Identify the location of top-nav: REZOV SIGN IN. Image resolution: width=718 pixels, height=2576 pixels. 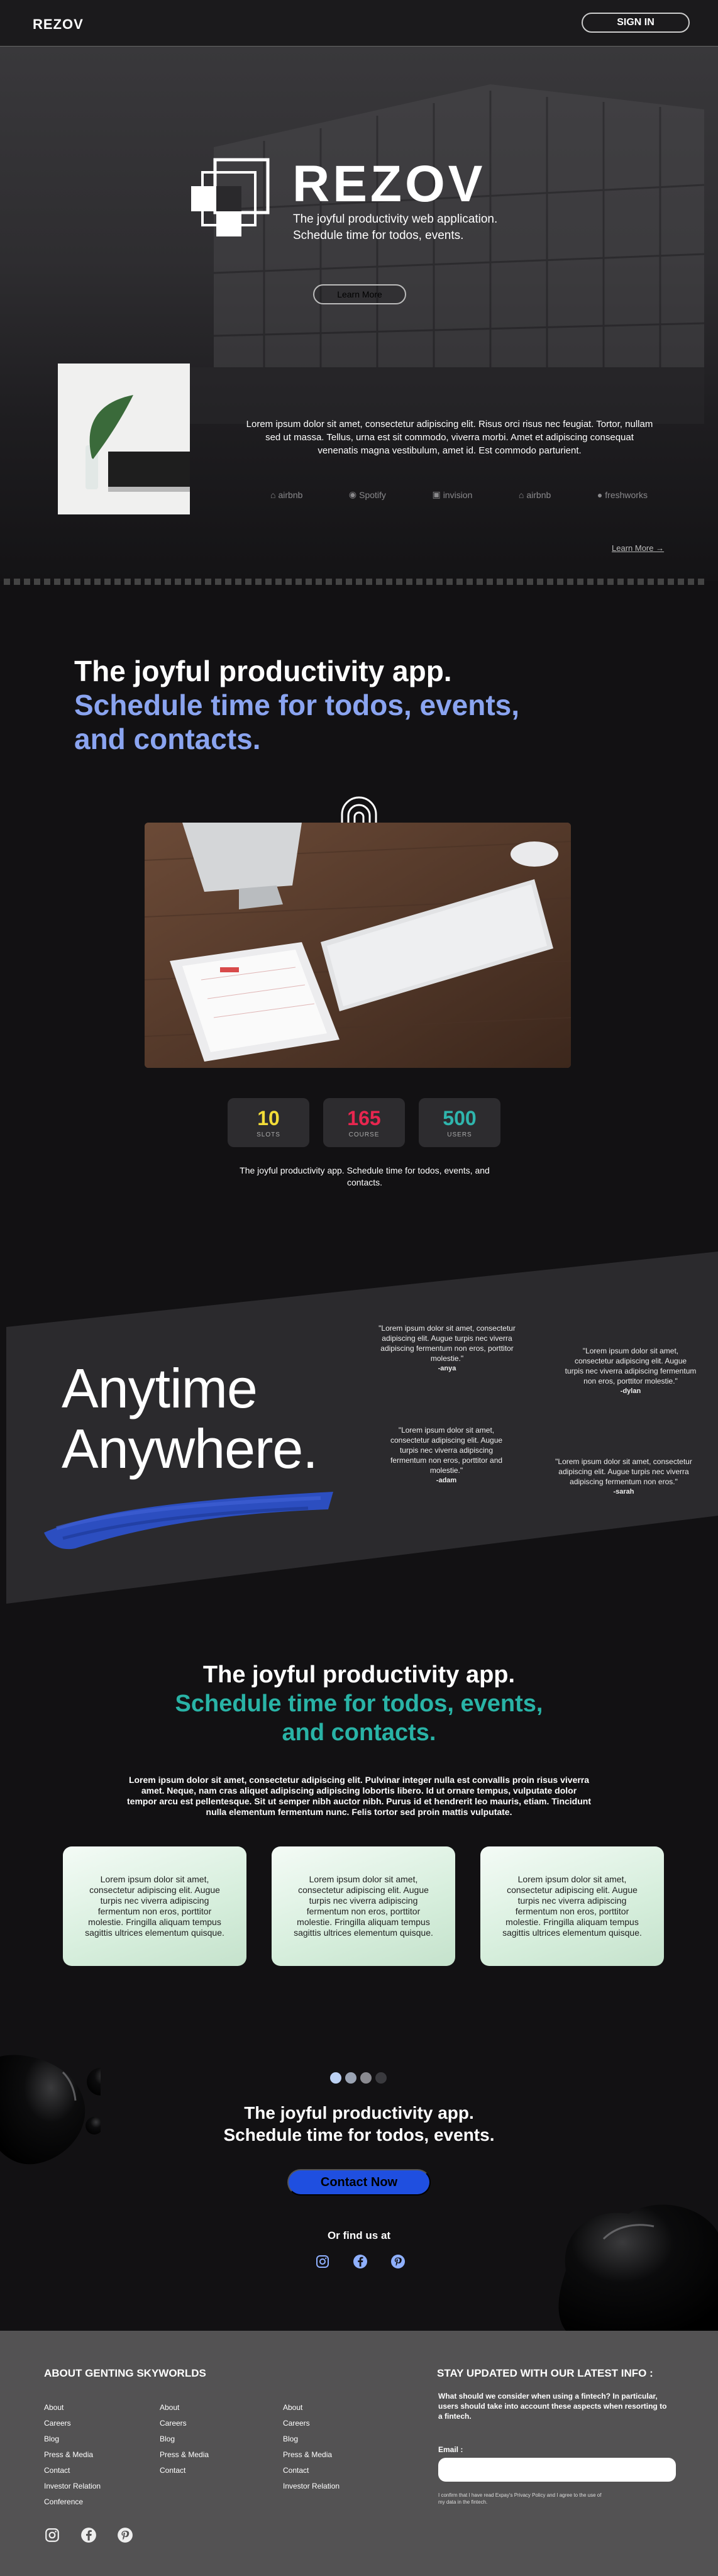
(359, 23).